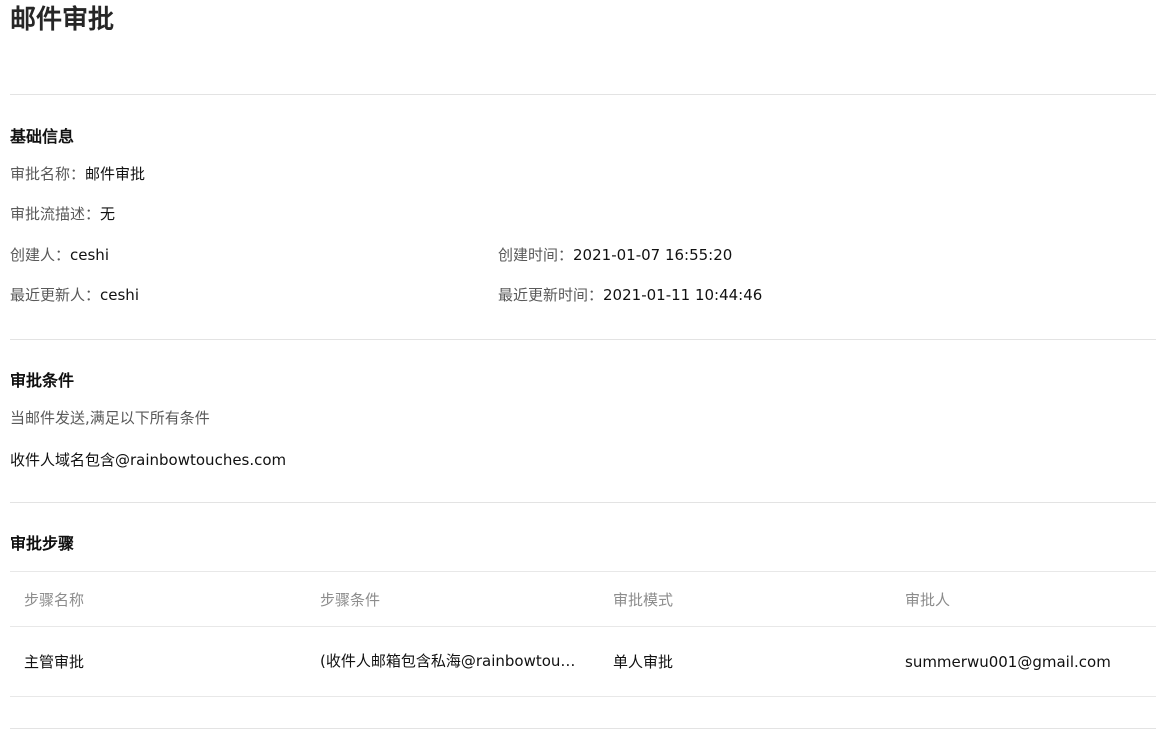 The image size is (1156, 743). What do you see at coordinates (54, 662) in the screenshot?
I see `step-name-cell: 主管审批` at bounding box center [54, 662].